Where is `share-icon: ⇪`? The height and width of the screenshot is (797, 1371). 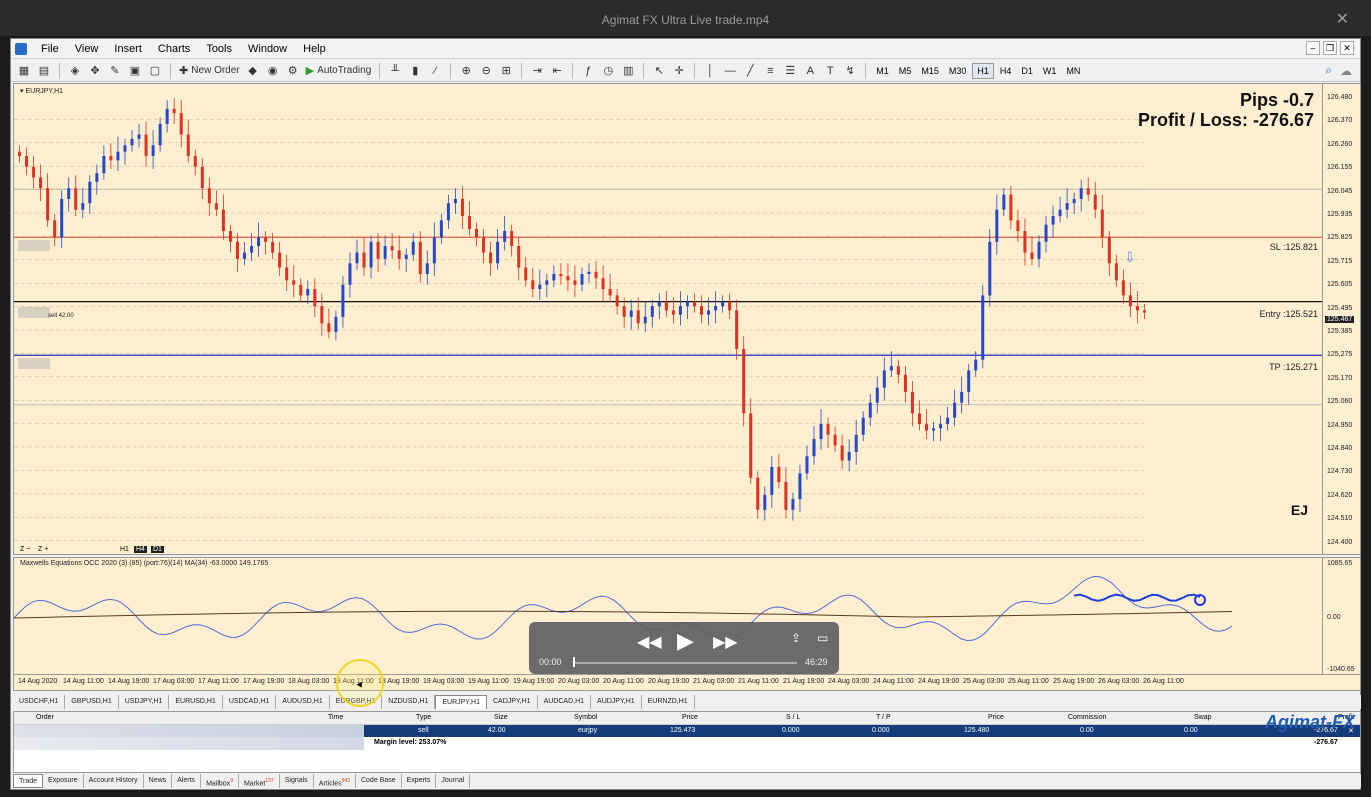 share-icon: ⇪ is located at coordinates (796, 638).